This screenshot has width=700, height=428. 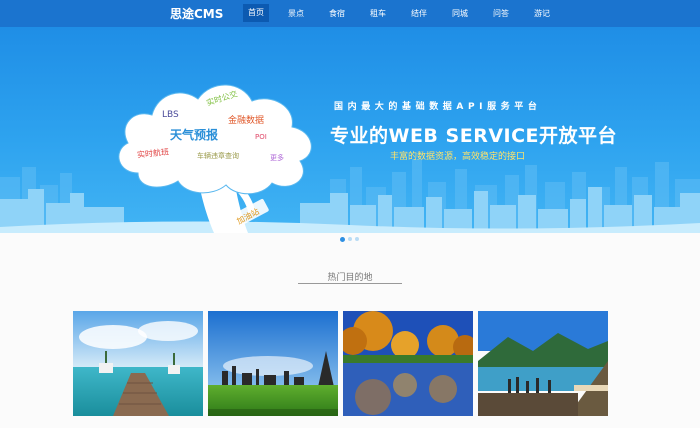 What do you see at coordinates (196, 13) in the screenshot?
I see `brand-logo: 思途CMS` at bounding box center [196, 13].